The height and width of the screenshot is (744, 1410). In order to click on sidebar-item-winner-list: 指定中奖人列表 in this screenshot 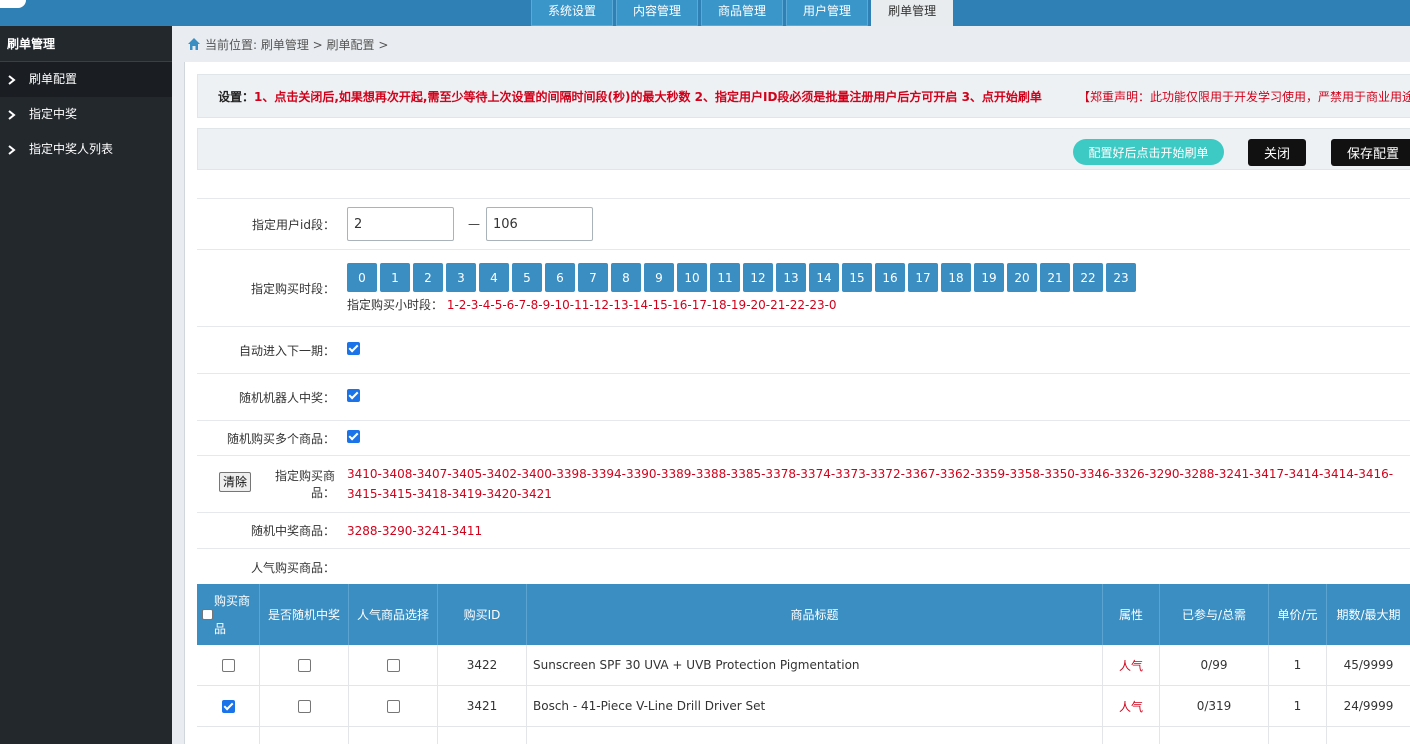, I will do `click(86, 149)`.